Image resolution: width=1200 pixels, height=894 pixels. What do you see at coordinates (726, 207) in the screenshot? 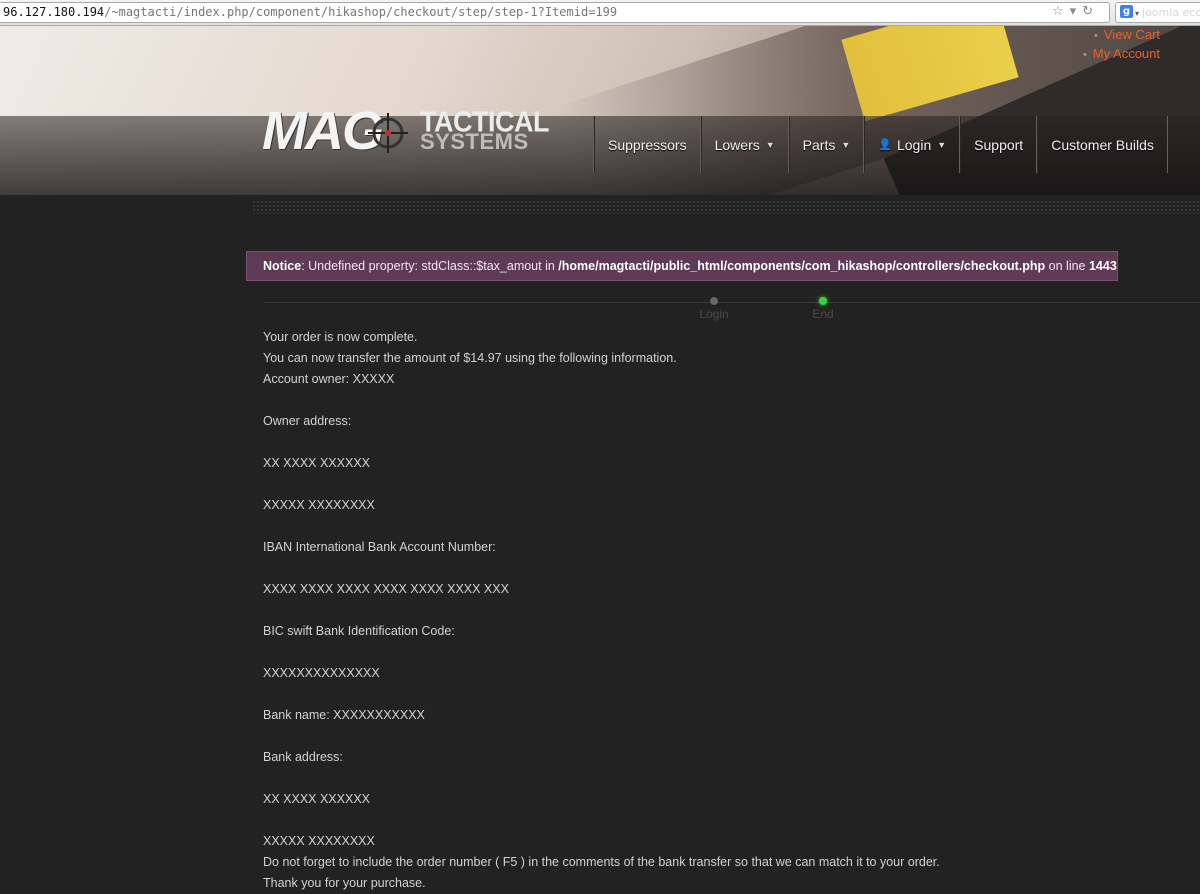
I see `dotted-divider` at bounding box center [726, 207].